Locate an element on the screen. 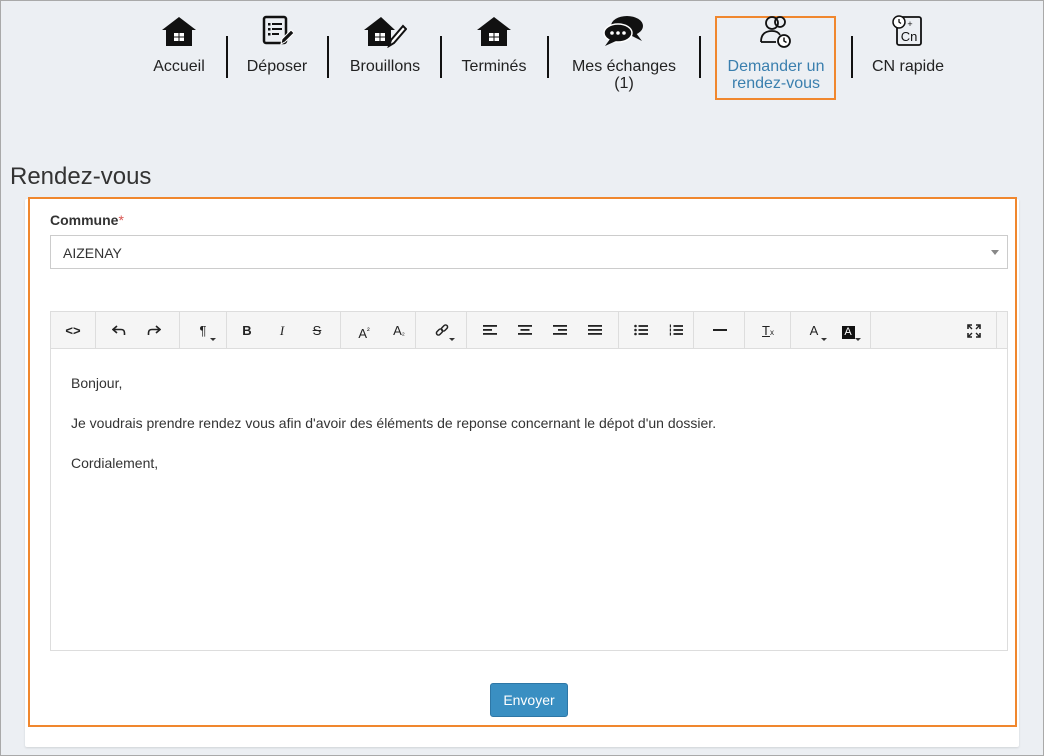  toolbar-group-align is located at coordinates (543, 330).